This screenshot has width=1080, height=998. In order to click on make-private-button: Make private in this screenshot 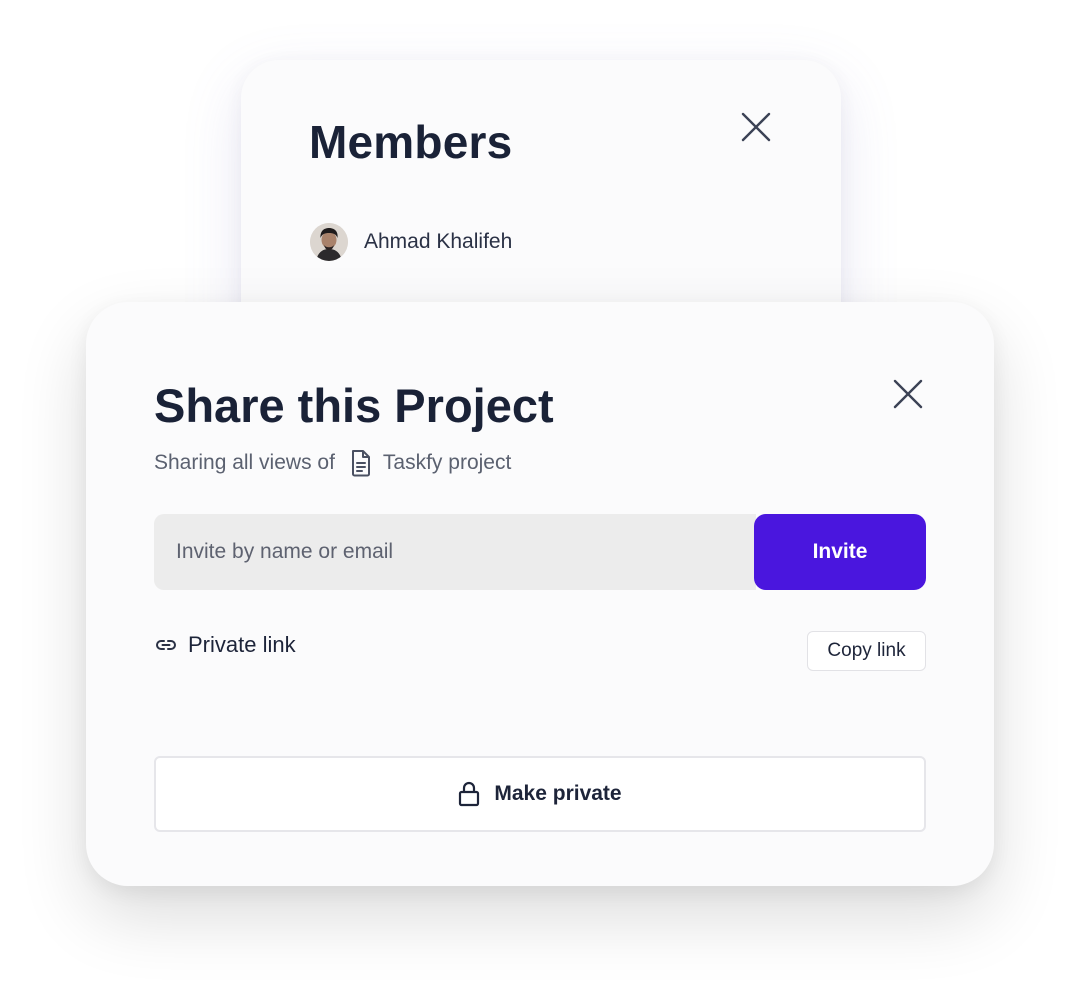, I will do `click(540, 794)`.